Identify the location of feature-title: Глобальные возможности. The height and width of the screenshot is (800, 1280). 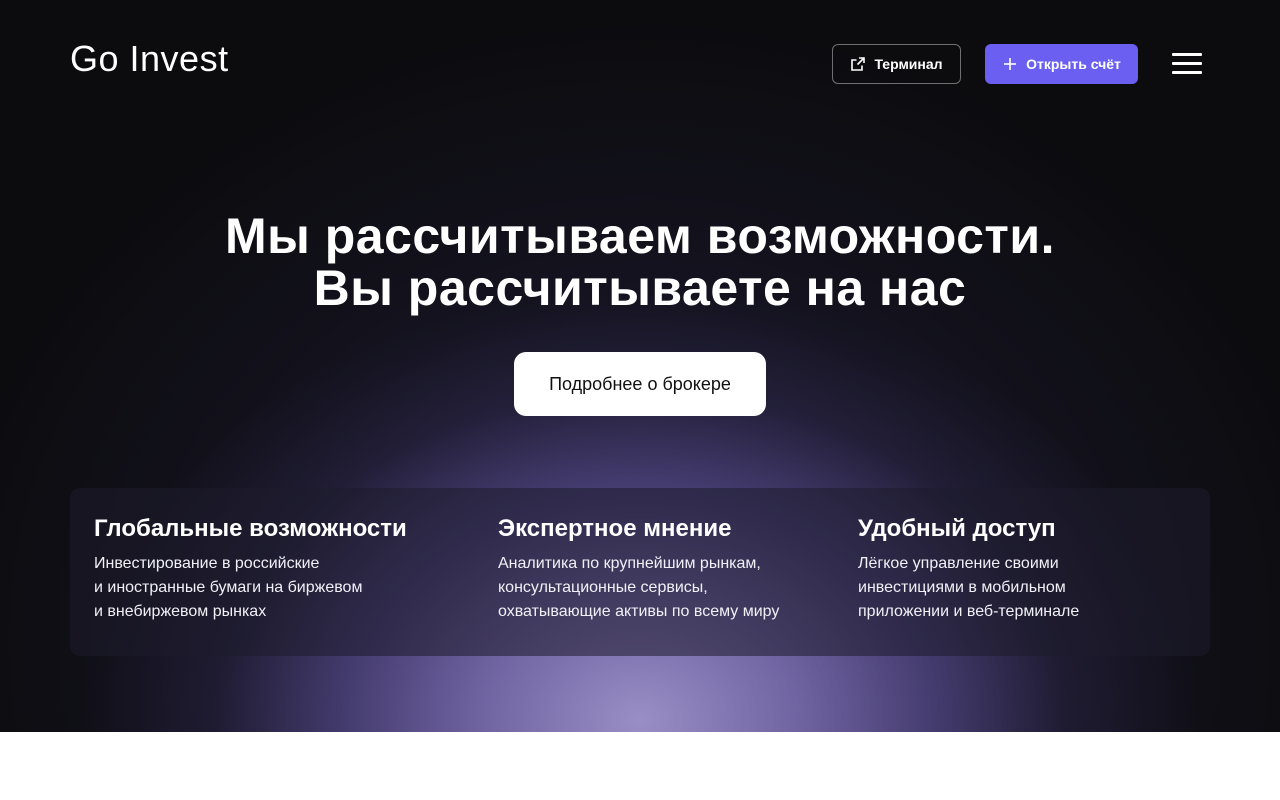
(250, 528).